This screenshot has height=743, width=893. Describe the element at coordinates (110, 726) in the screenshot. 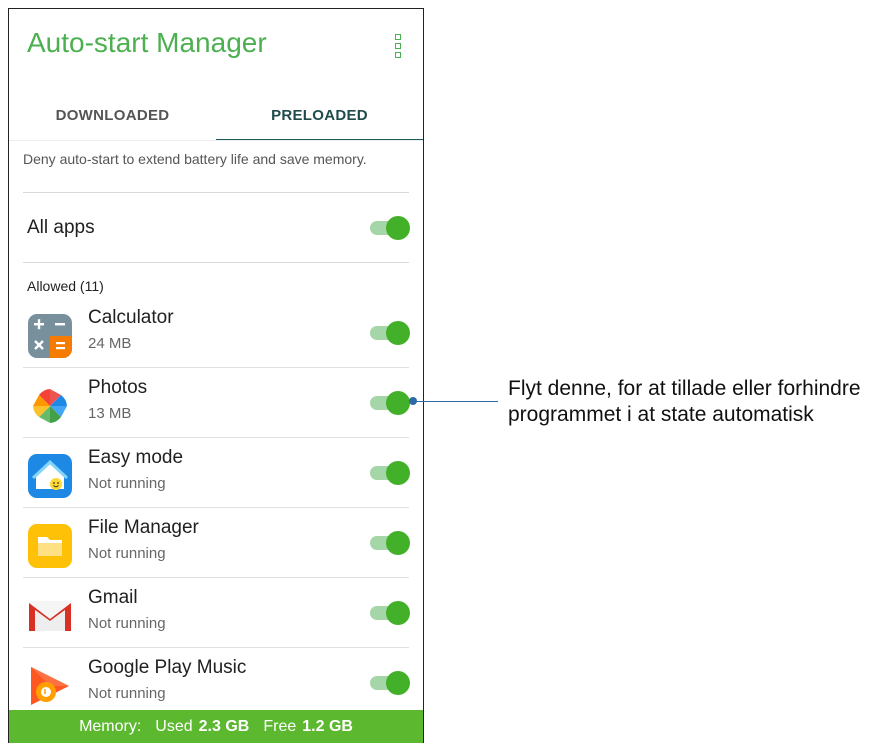

I see `memory-label: Memory:` at that location.